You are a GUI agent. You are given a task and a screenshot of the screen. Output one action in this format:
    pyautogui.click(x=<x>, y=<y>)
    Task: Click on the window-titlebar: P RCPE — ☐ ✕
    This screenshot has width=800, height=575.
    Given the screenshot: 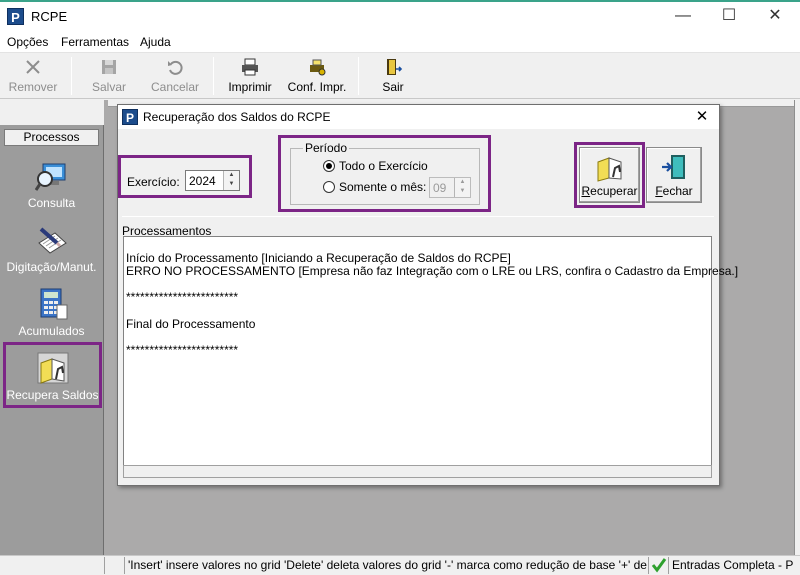 What is the action you would take?
    pyautogui.click(x=400, y=16)
    